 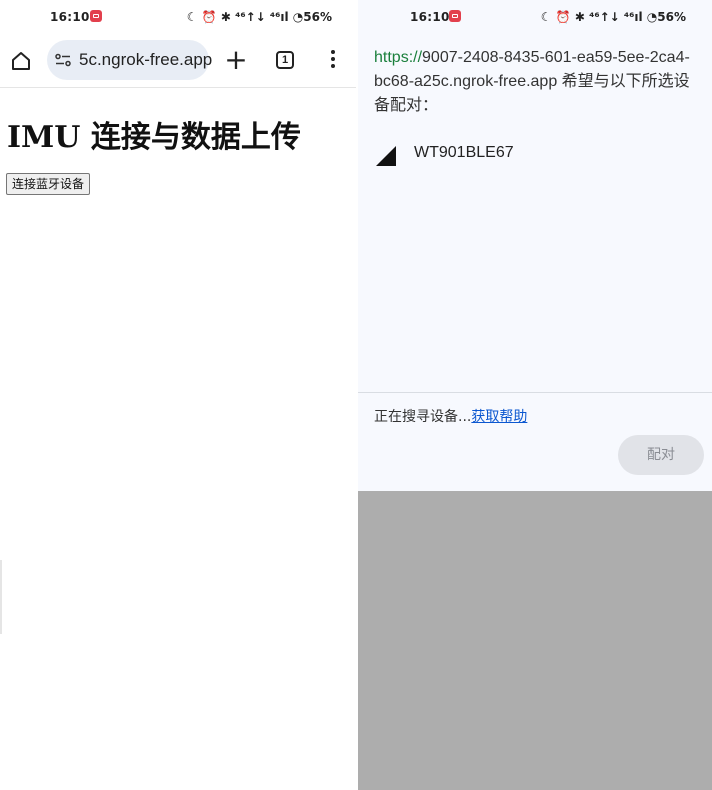 What do you see at coordinates (146, 59) in the screenshot?
I see `url-text: 5c.ngrok-free.app` at bounding box center [146, 59].